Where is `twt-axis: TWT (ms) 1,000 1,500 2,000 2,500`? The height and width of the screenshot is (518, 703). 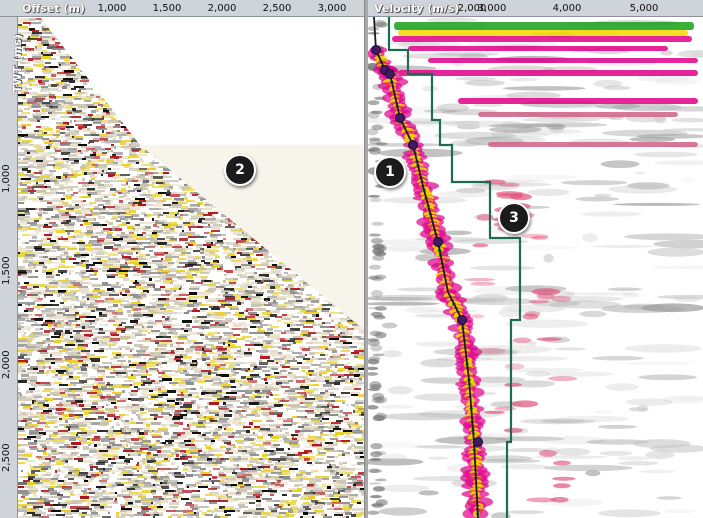
twt-axis: TWT (ms) 1,000 1,500 2,000 2,500 is located at coordinates (12, 267).